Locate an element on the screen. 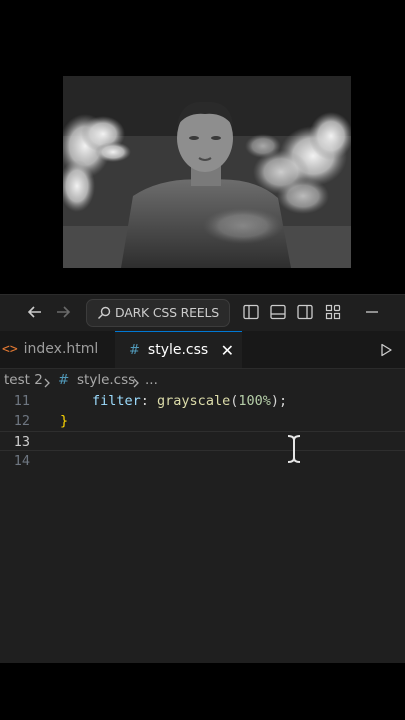 This screenshot has height=720, width=405. close-icon: ✕ is located at coordinates (227, 350).